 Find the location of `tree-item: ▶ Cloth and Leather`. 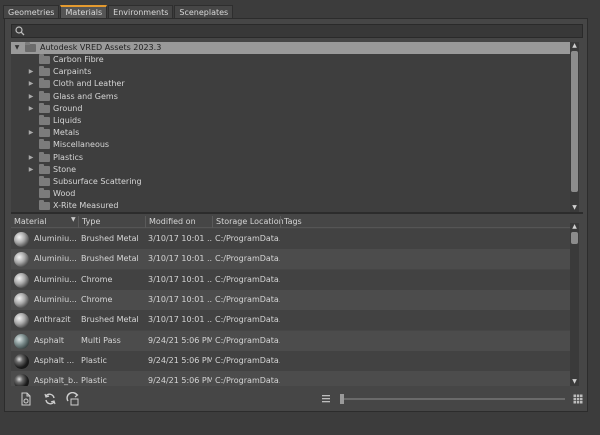

tree-item: ▶ Cloth and Leather is located at coordinates (290, 84).